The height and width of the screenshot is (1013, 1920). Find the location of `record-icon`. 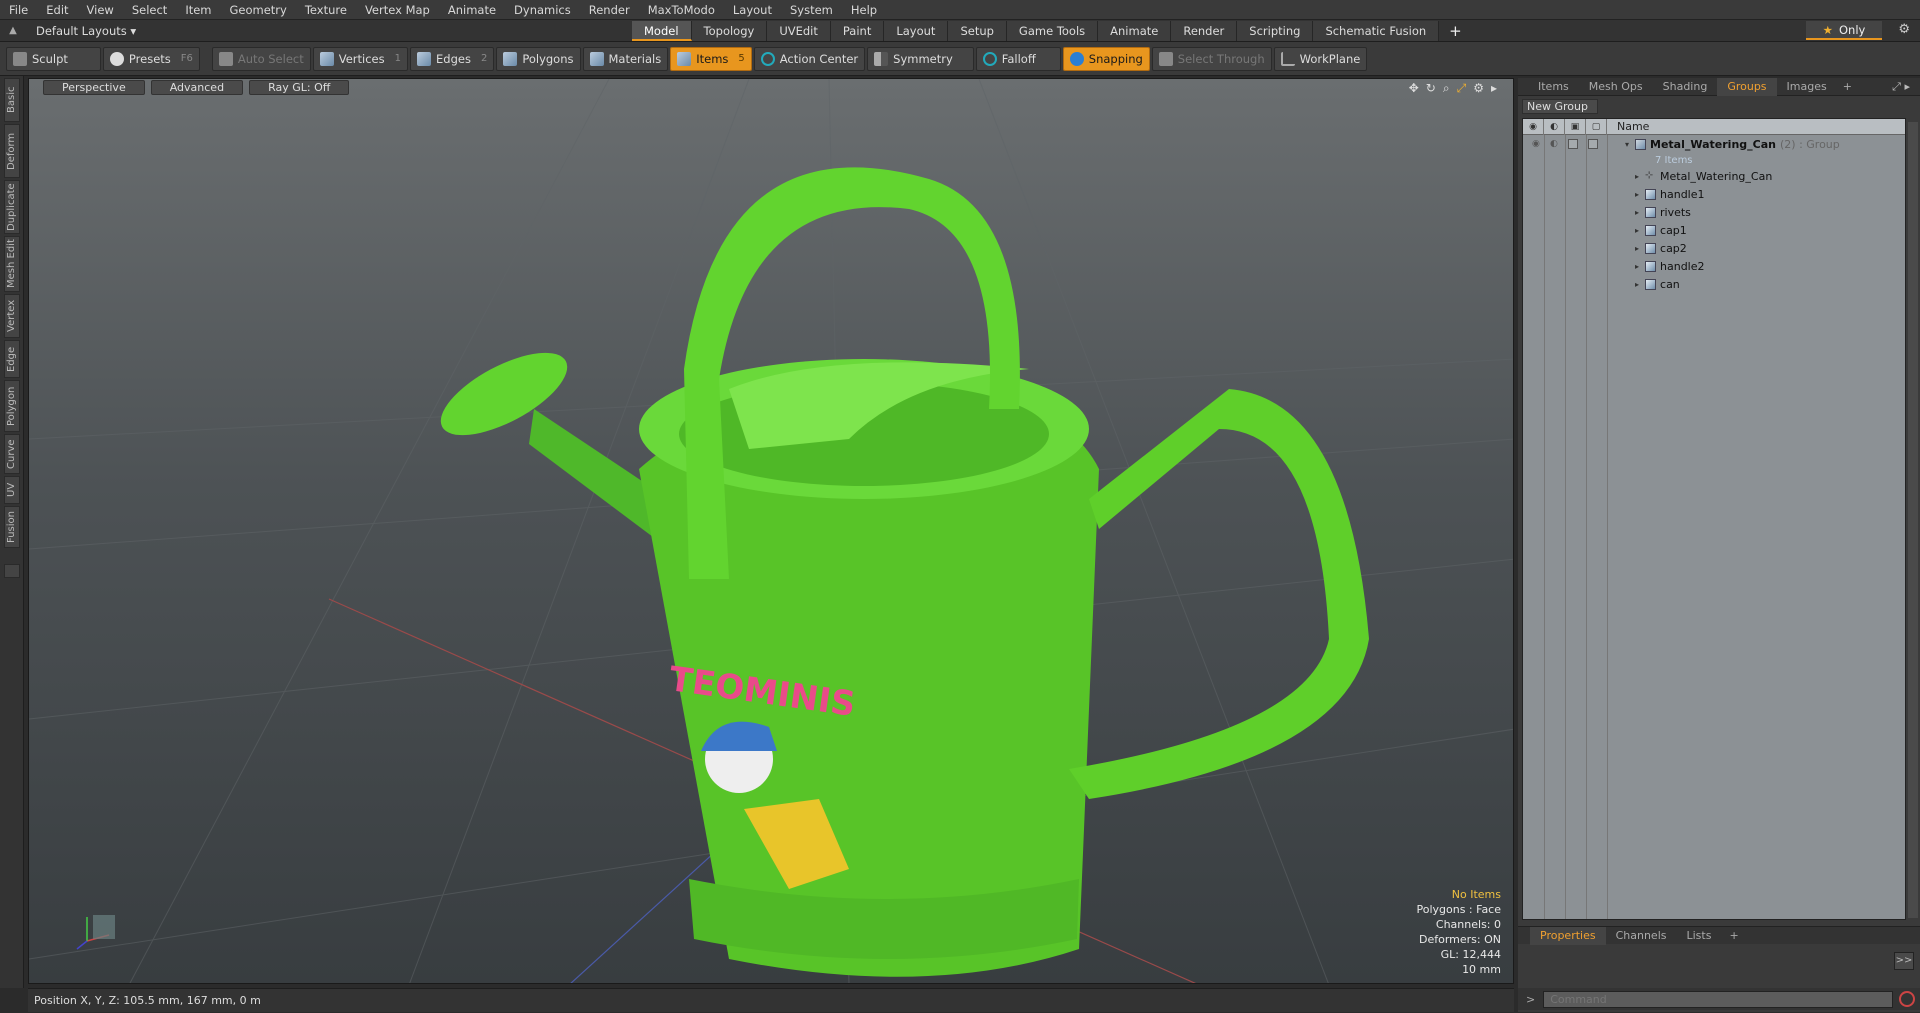

record-icon is located at coordinates (1907, 999).